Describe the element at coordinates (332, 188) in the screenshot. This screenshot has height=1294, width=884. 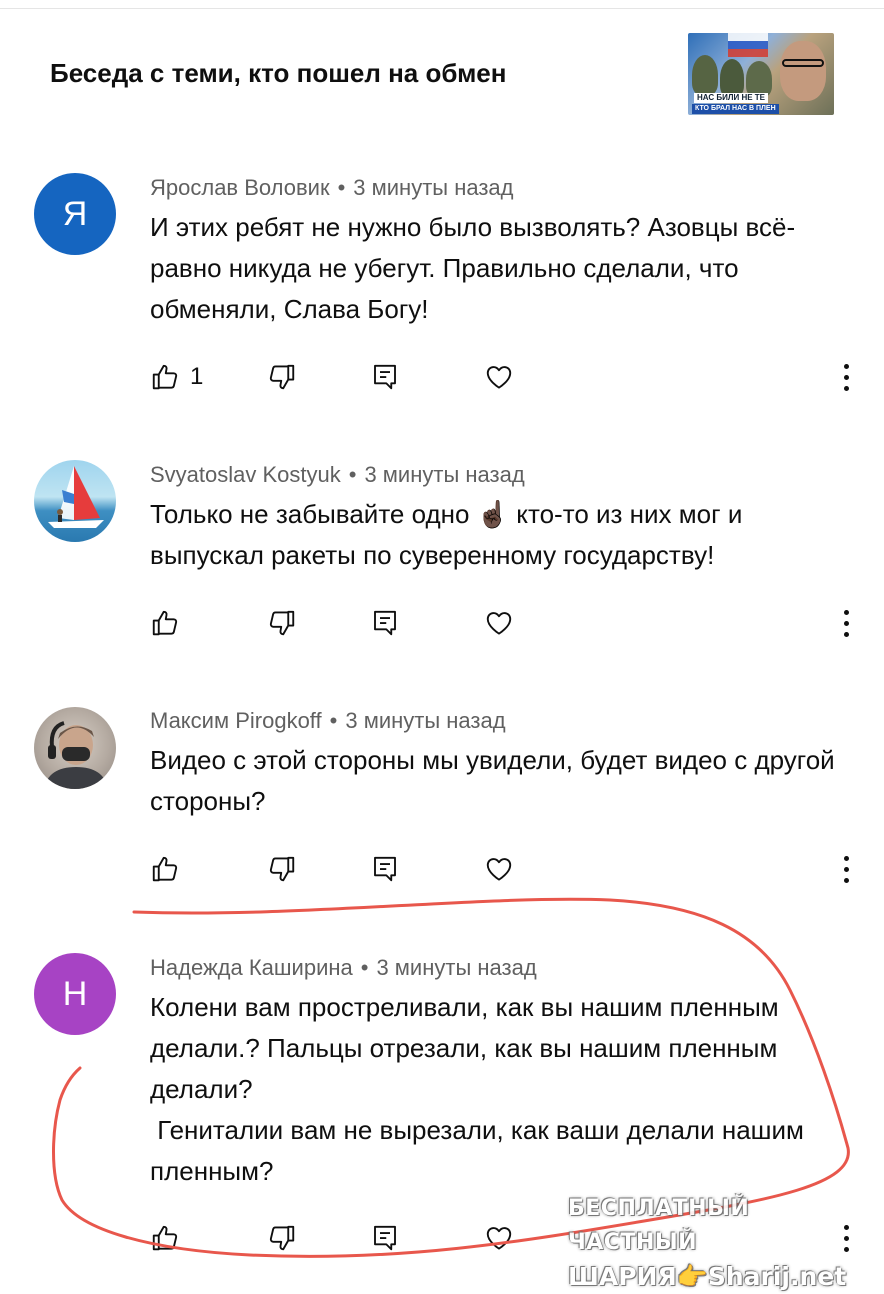
I see `comment-meta: Ярослав Воловик • 3 минуты назад` at that location.